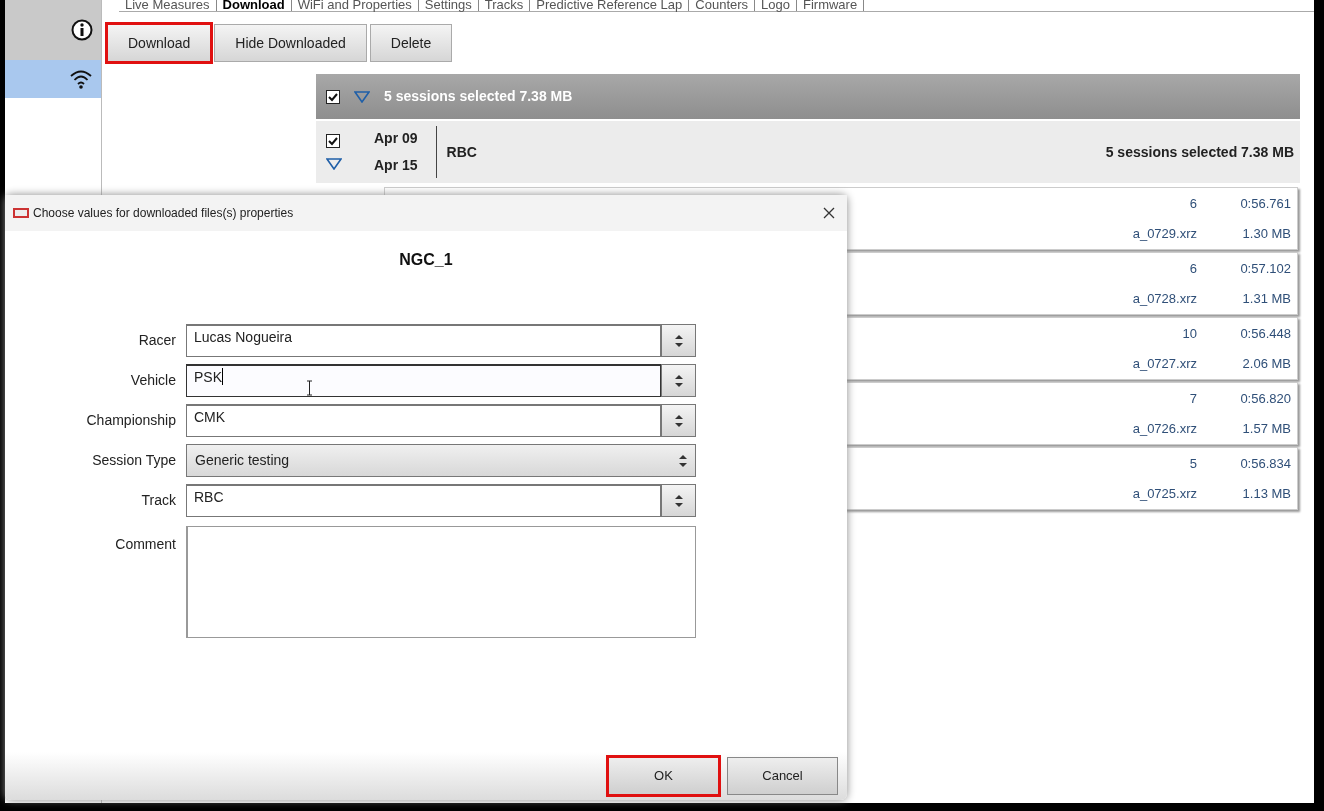 This screenshot has height=811, width=1324. What do you see at coordinates (81, 79) in the screenshot?
I see `wifi-icon` at bounding box center [81, 79].